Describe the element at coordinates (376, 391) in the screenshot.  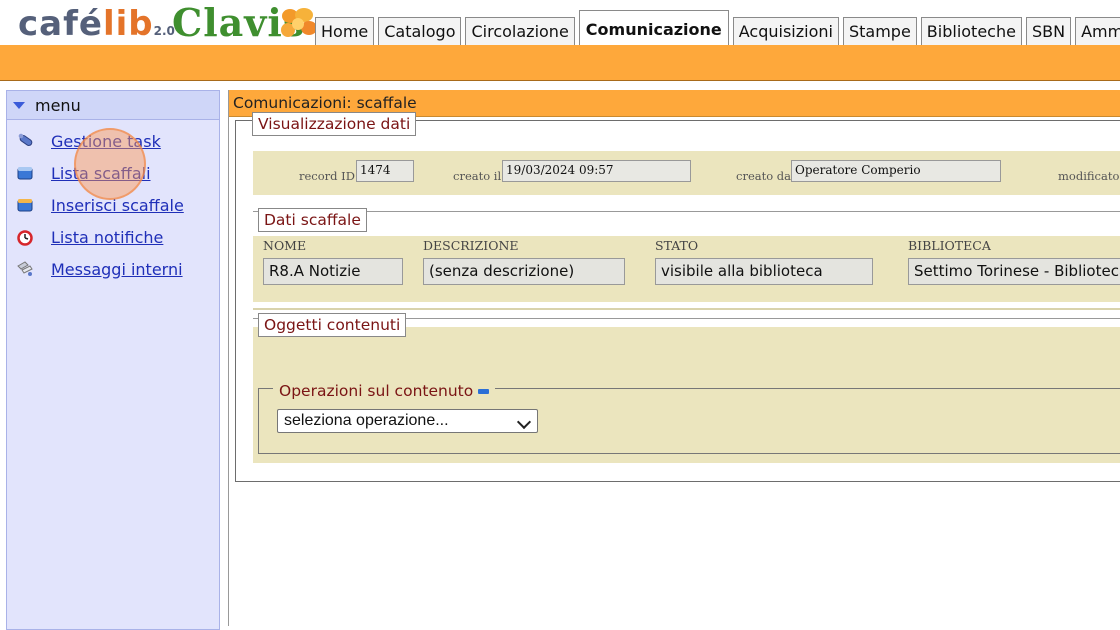
I see `operazioni-legend-text: Operazioni sul contenuto` at that location.